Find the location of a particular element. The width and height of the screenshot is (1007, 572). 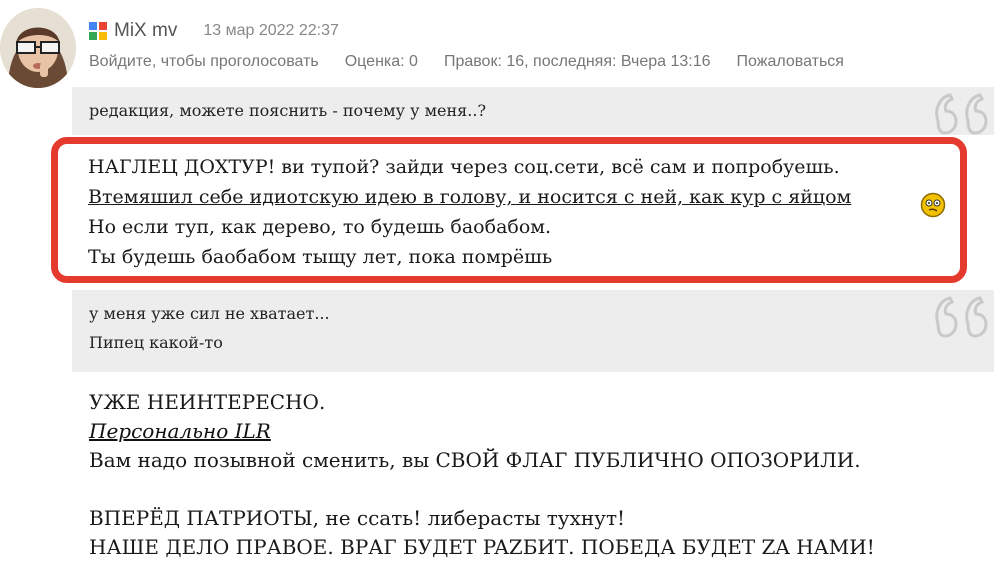

report-link: Пожаловаться is located at coordinates (790, 62).